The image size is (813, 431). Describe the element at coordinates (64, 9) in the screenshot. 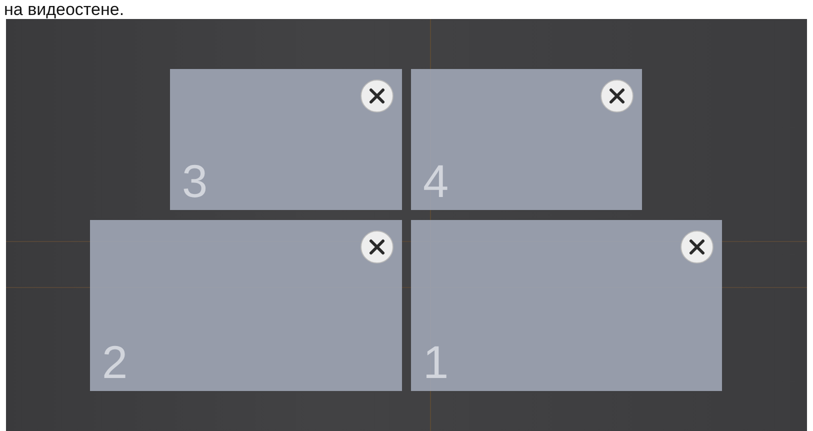

I see `caption-text: на видеостене.` at that location.